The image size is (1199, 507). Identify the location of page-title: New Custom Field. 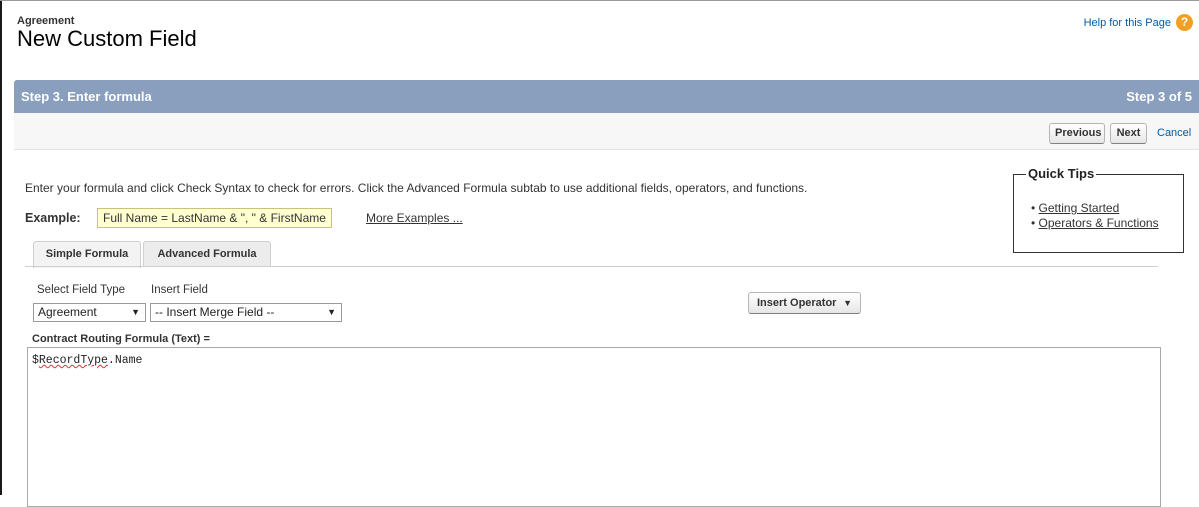
(107, 38).